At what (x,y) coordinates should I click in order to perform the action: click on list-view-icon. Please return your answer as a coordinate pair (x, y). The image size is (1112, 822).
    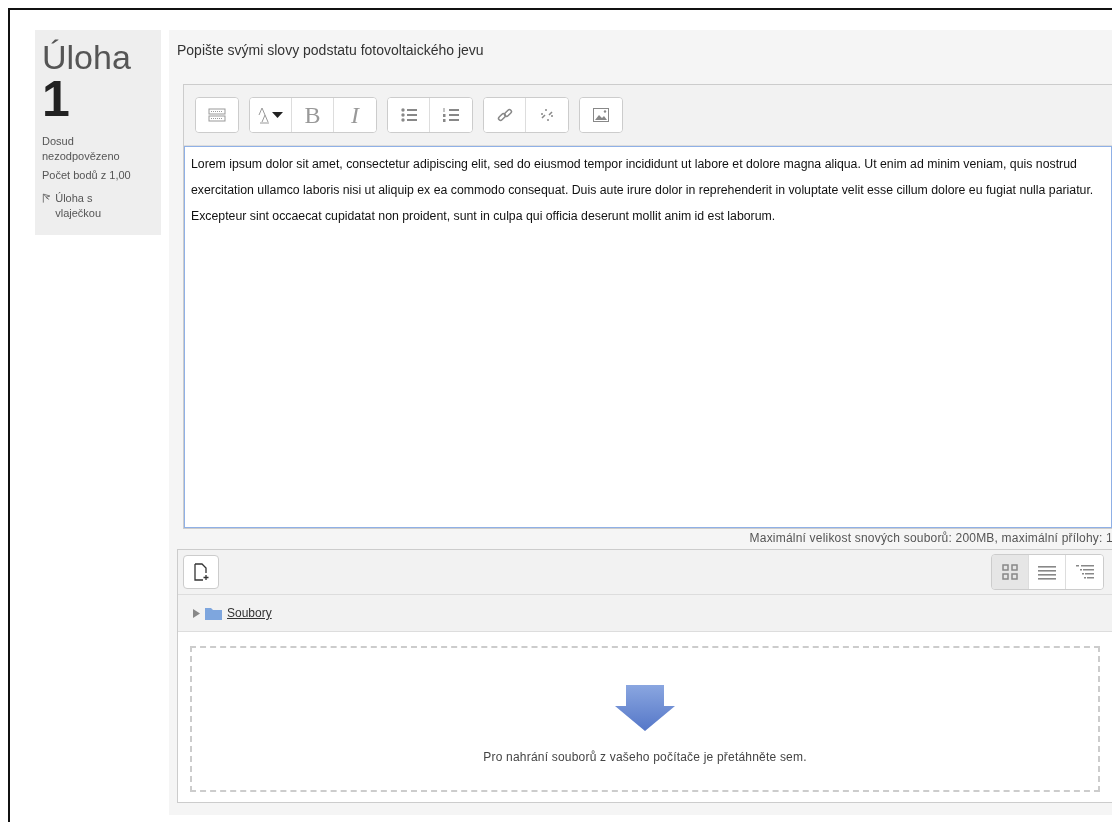
    Looking at the image, I should click on (1047, 572).